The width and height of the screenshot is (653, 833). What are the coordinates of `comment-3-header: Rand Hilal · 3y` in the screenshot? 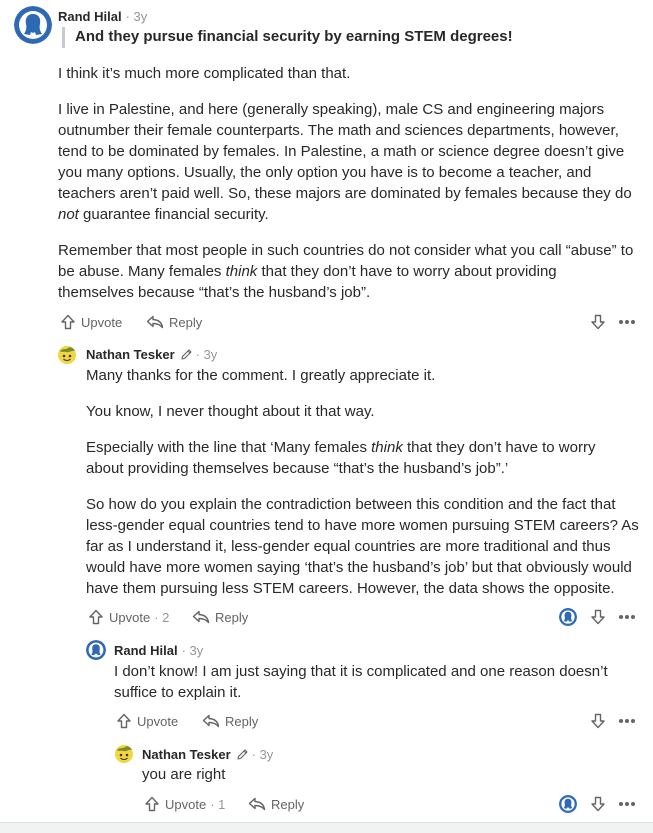 It's located at (158, 650).